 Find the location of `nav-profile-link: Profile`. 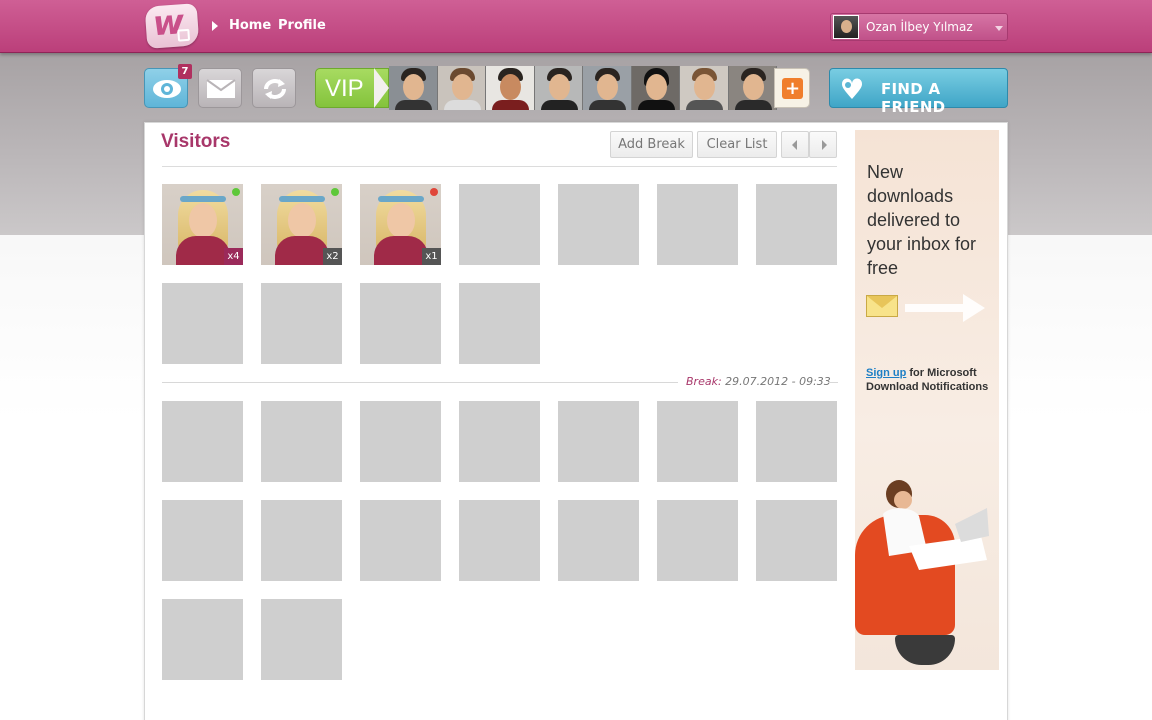

nav-profile-link: Profile is located at coordinates (302, 25).